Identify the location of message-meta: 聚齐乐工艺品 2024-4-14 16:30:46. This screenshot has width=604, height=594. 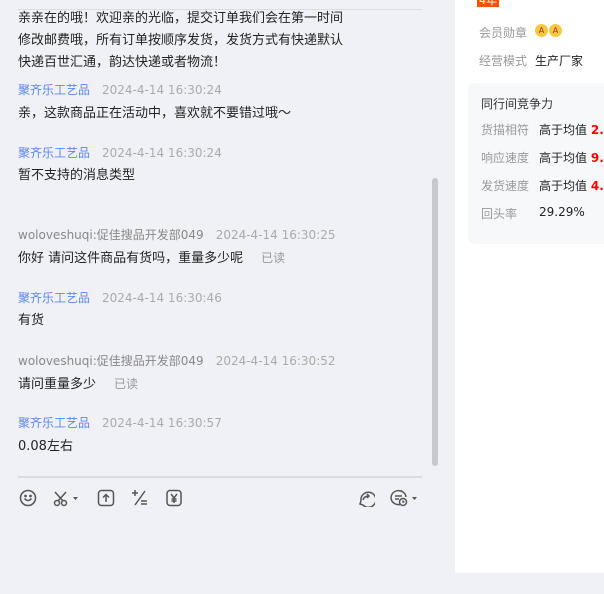
(120, 297).